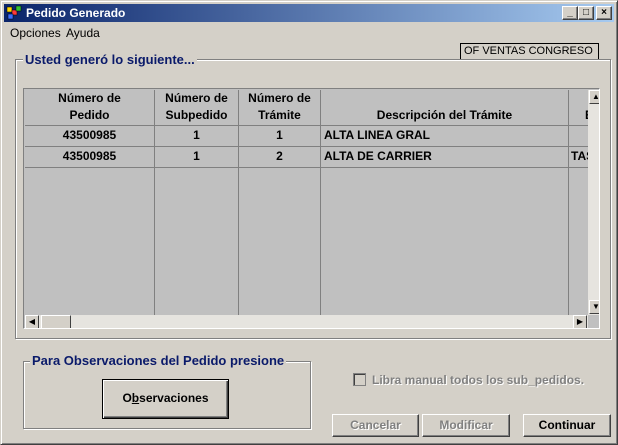 Image resolution: width=618 pixels, height=445 pixels. Describe the element at coordinates (378, 156) in the screenshot. I see `cell-descripcion: ALTA DE CARRIER` at that location.